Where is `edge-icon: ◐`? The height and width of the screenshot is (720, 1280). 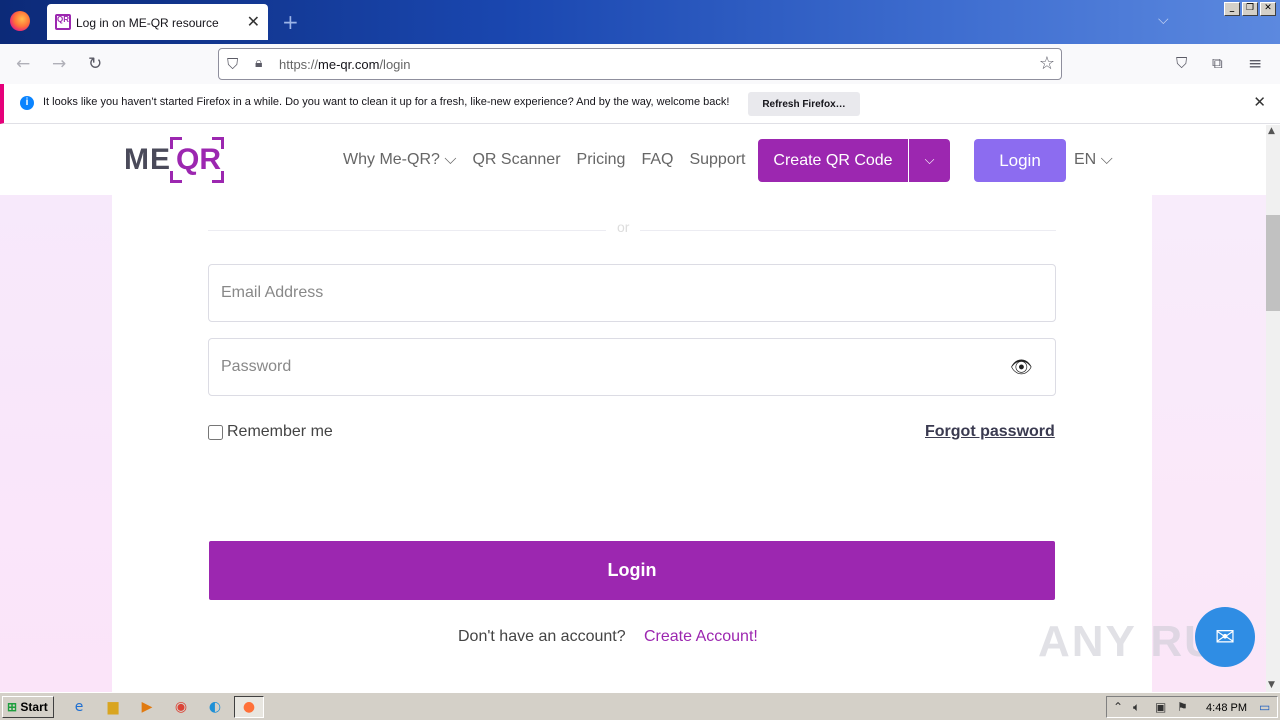
edge-icon: ◐ is located at coordinates (215, 707).